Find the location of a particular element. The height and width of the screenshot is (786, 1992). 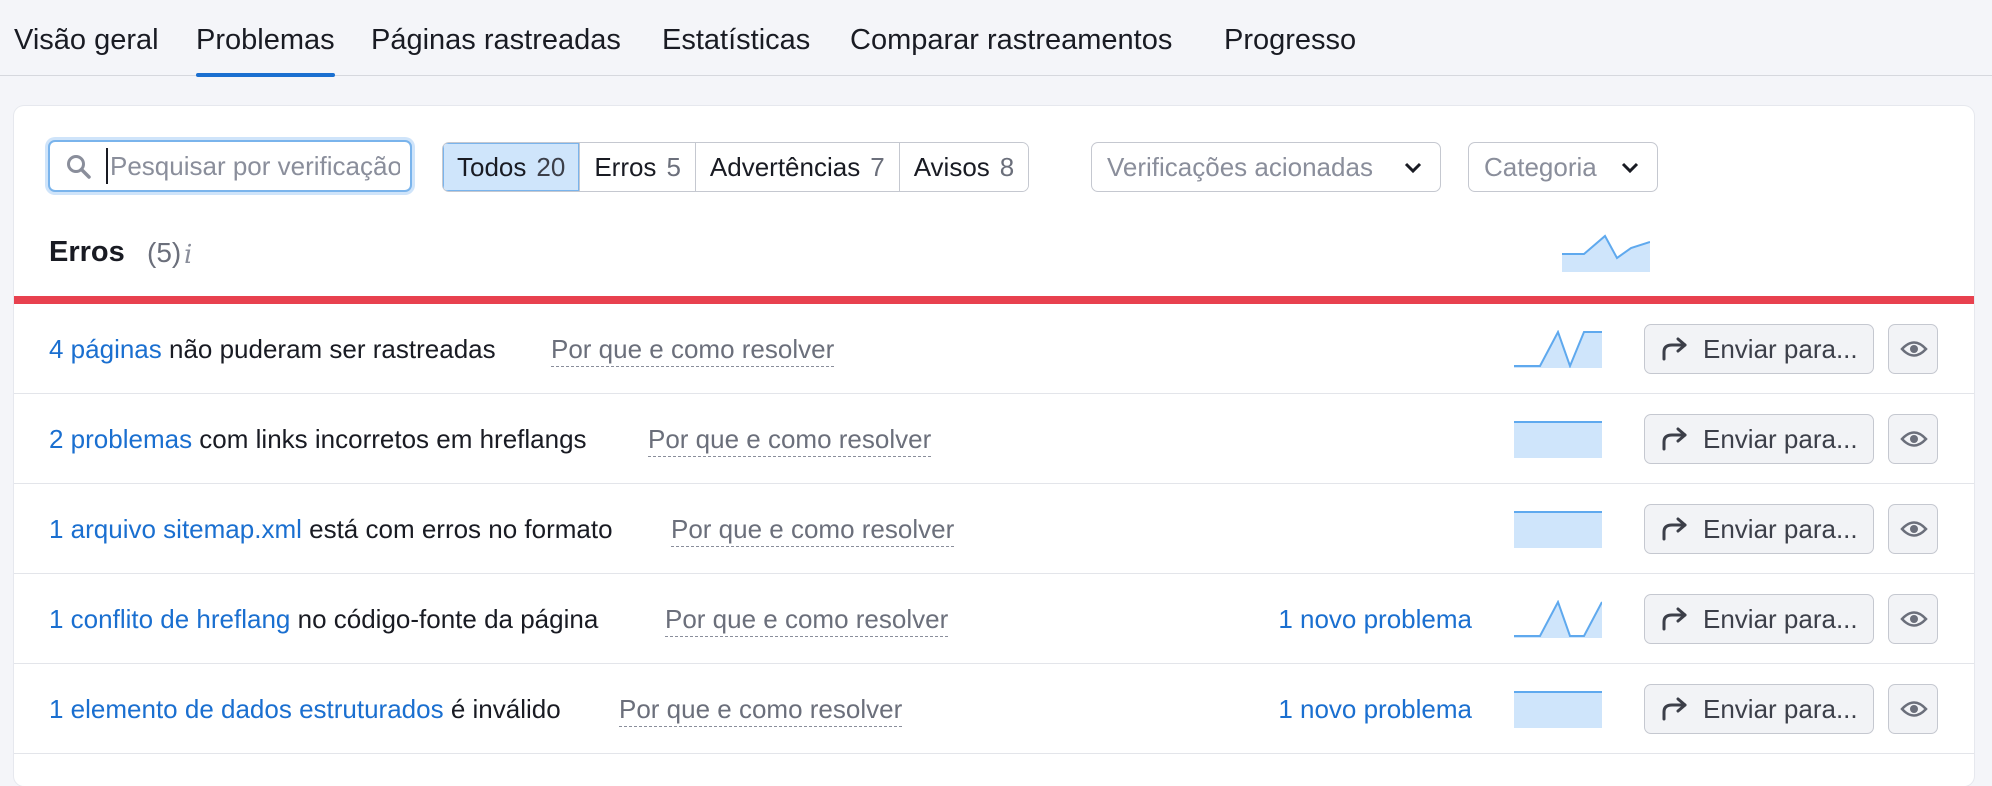

filter-advertencias: Advertências 7 is located at coordinates (797, 167).